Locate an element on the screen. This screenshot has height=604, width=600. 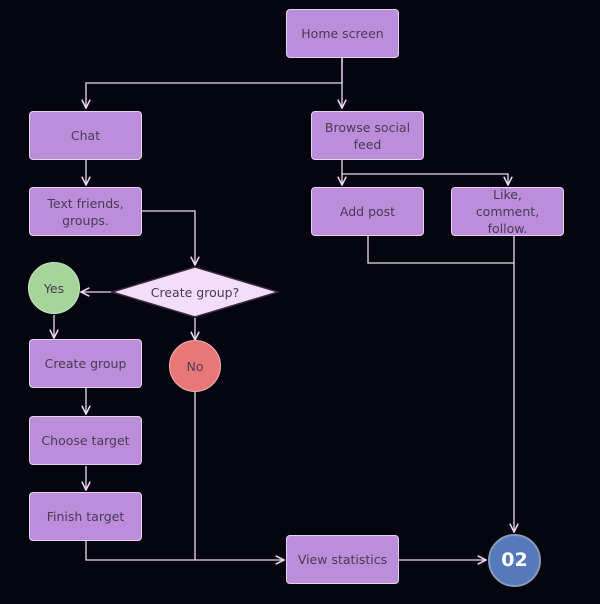
node-label: Yes is located at coordinates (54, 288).